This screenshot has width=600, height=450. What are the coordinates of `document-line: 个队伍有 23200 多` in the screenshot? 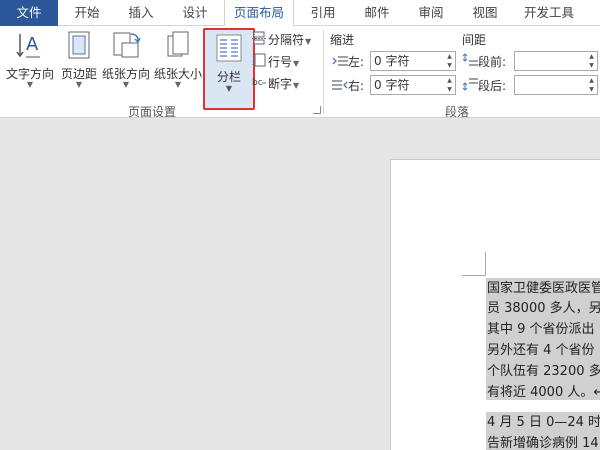 It's located at (543, 372).